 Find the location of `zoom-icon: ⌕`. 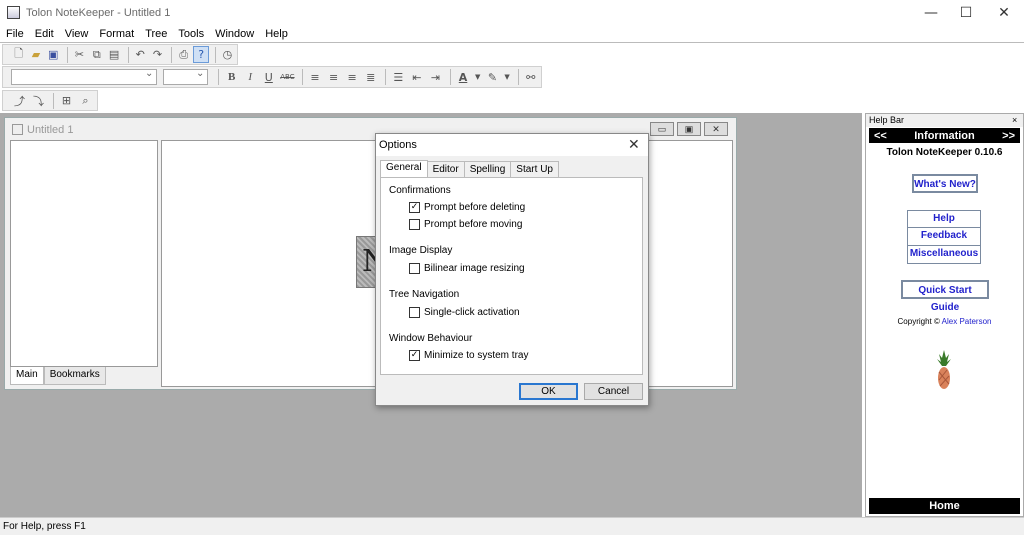

zoom-icon: ⌕ is located at coordinates (85, 100).